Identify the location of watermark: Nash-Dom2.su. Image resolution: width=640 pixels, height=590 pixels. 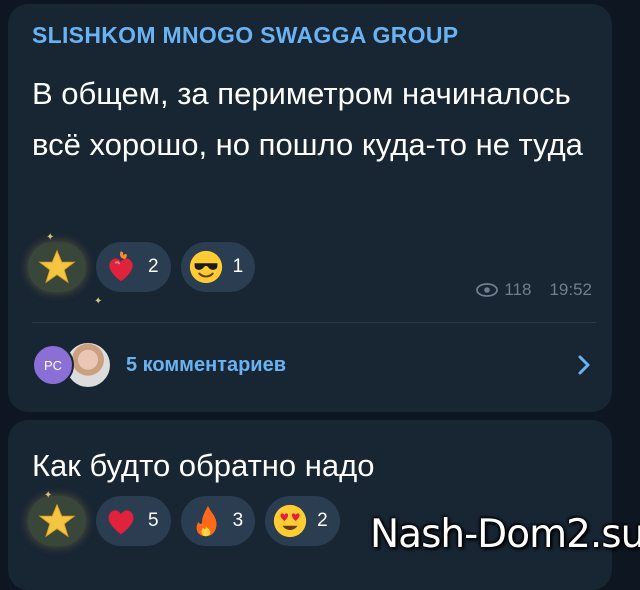
(505, 534).